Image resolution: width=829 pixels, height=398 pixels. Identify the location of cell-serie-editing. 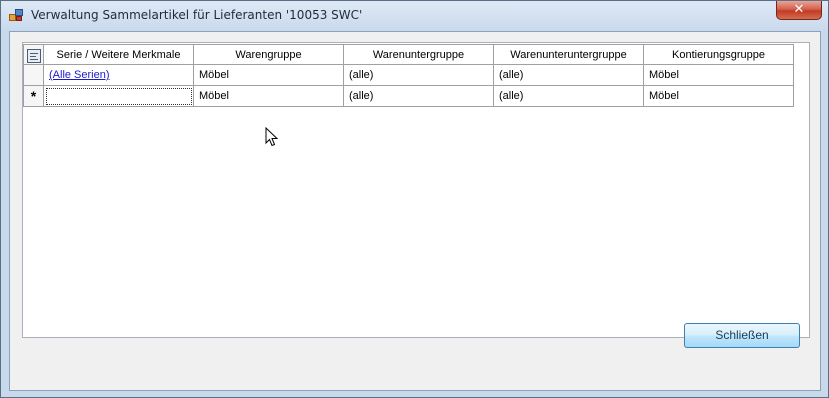
(118, 96).